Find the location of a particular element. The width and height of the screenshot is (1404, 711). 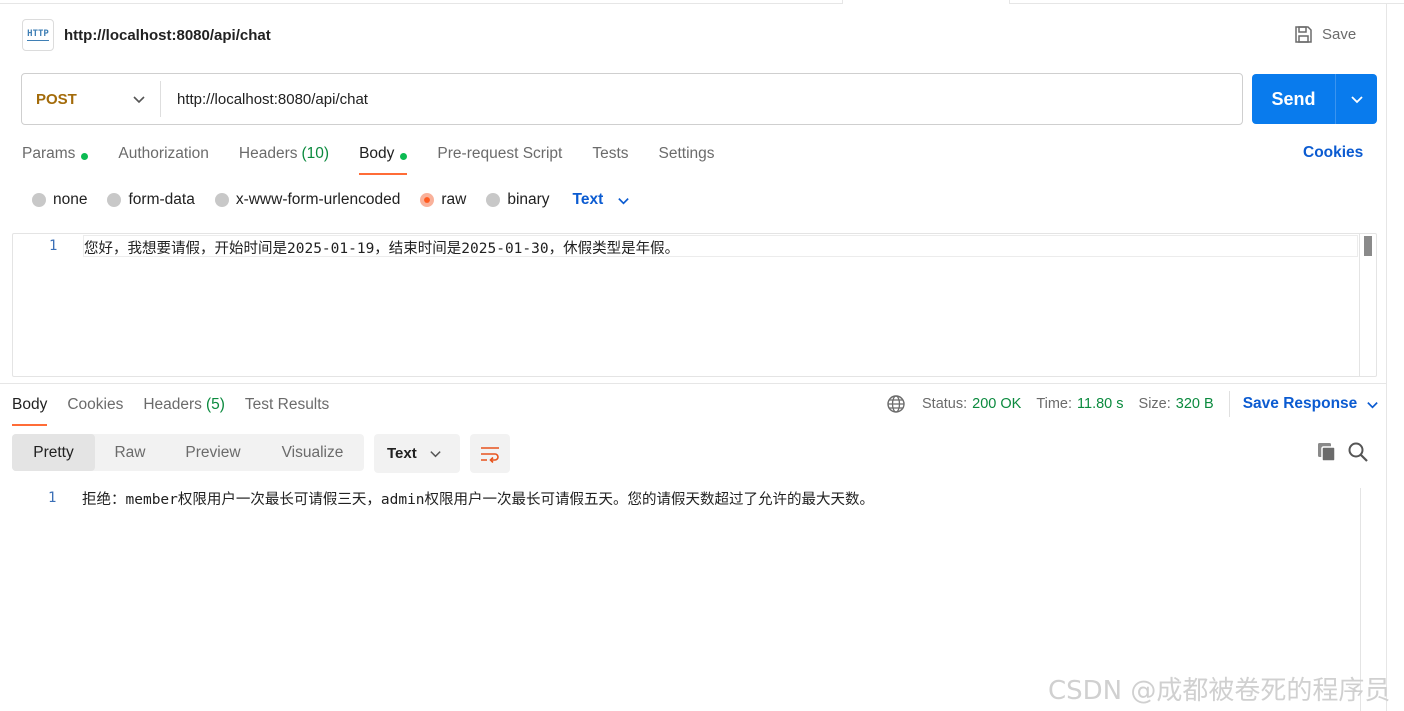

tab-settings: Settings is located at coordinates (687, 158).